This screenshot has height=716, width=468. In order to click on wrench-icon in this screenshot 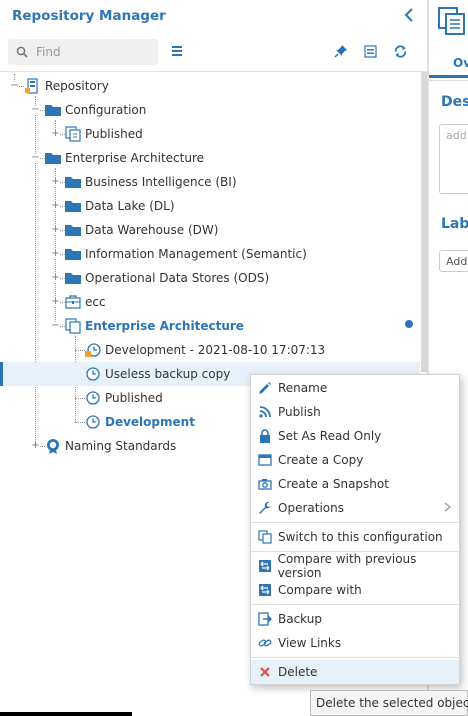, I will do `click(265, 508)`.